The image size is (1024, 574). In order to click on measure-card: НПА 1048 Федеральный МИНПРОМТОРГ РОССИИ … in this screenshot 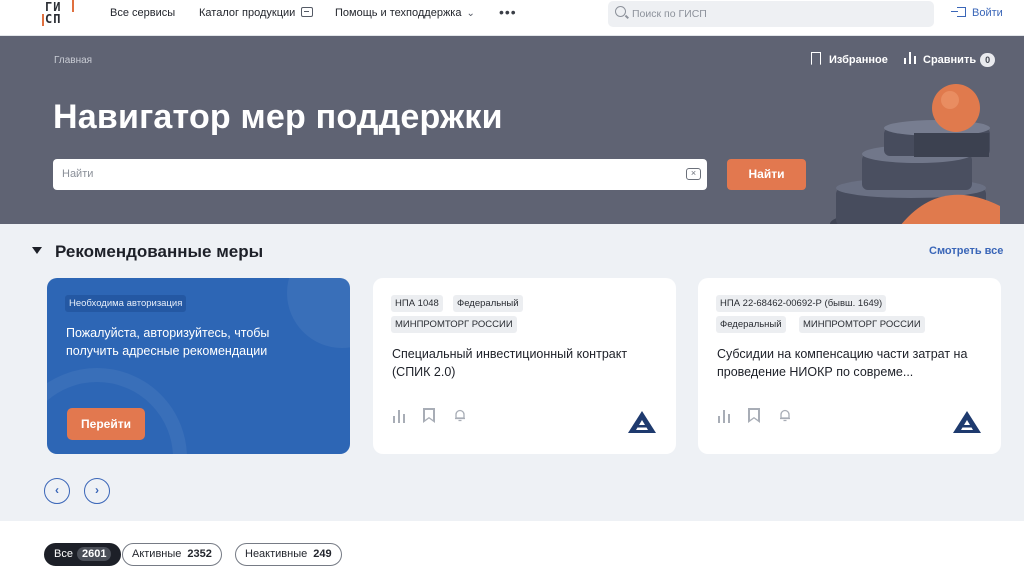, I will do `click(524, 366)`.